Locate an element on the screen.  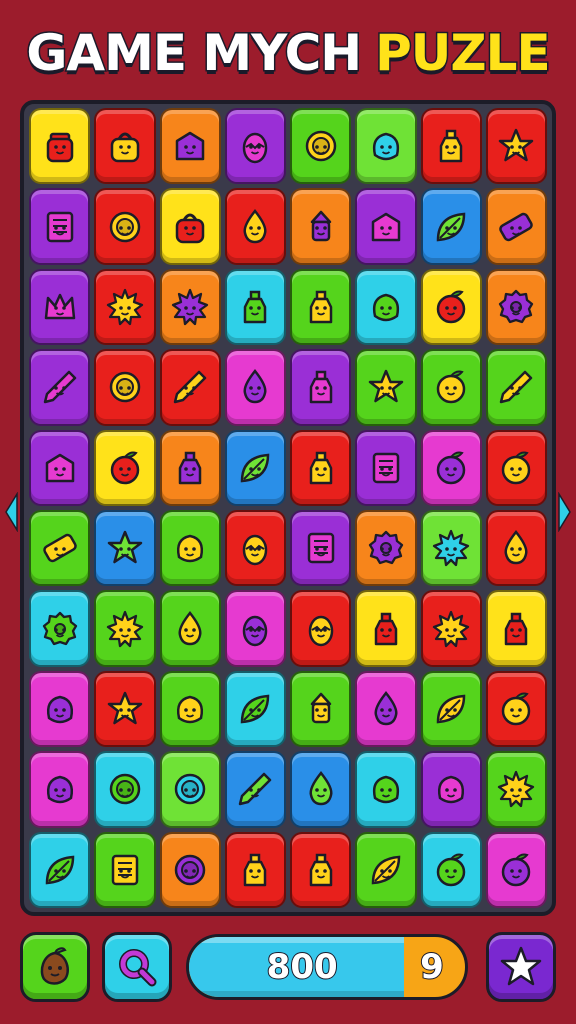
star-icon is located at coordinates (516, 145).